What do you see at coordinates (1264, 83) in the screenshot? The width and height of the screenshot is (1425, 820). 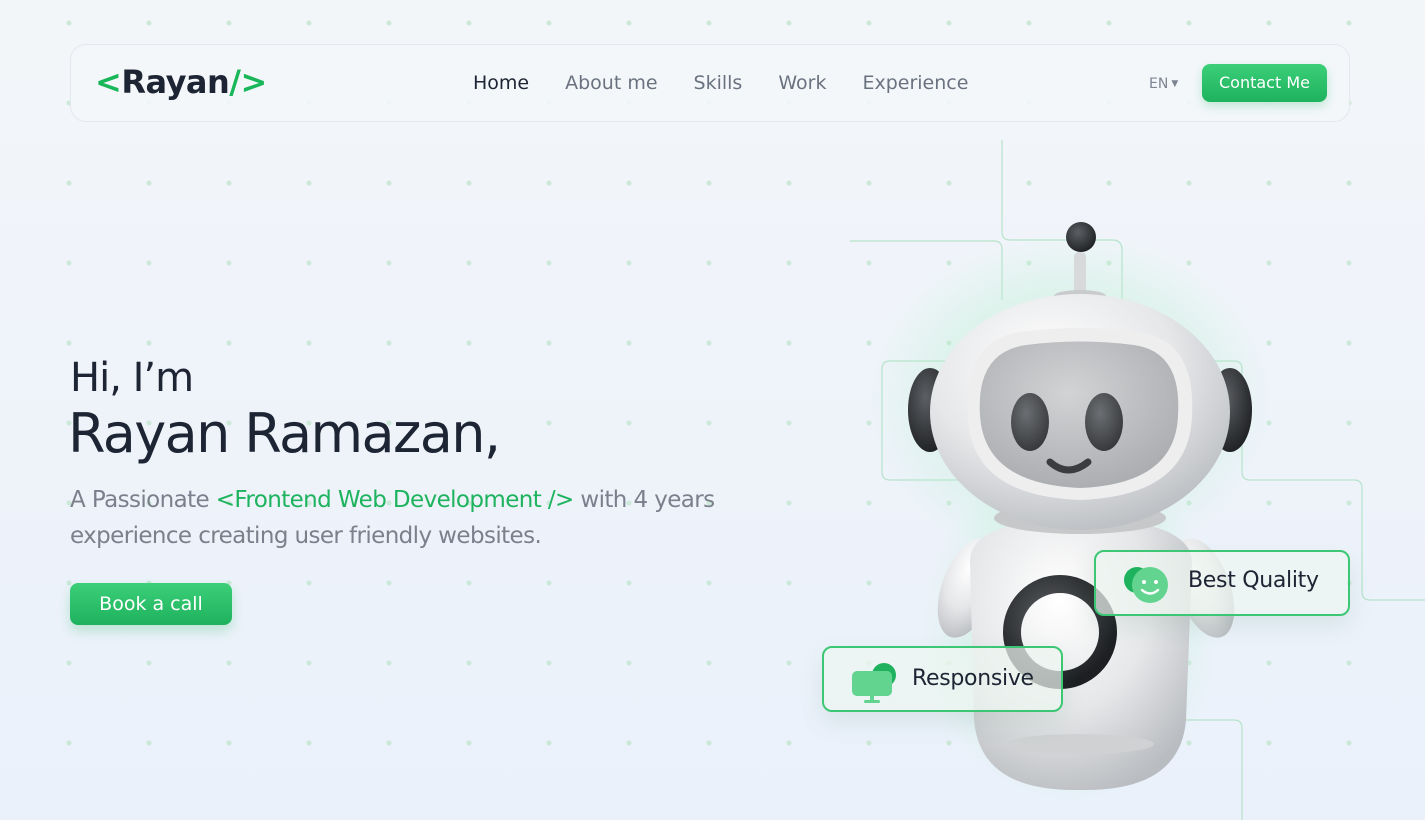 I see `contact-button: Contact Me` at bounding box center [1264, 83].